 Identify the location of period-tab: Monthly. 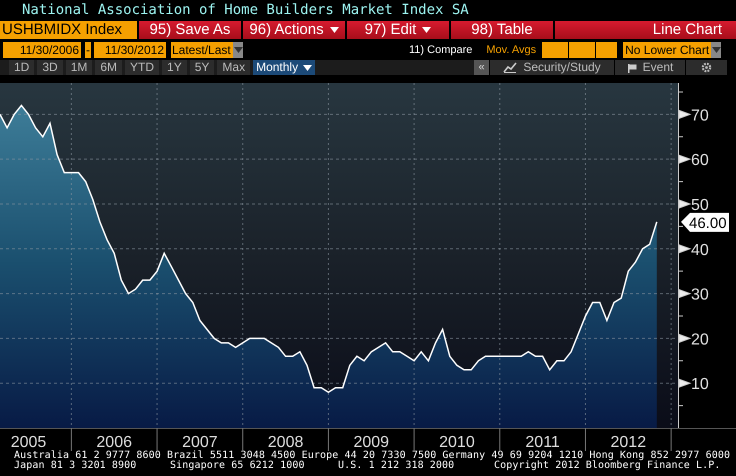
(284, 67).